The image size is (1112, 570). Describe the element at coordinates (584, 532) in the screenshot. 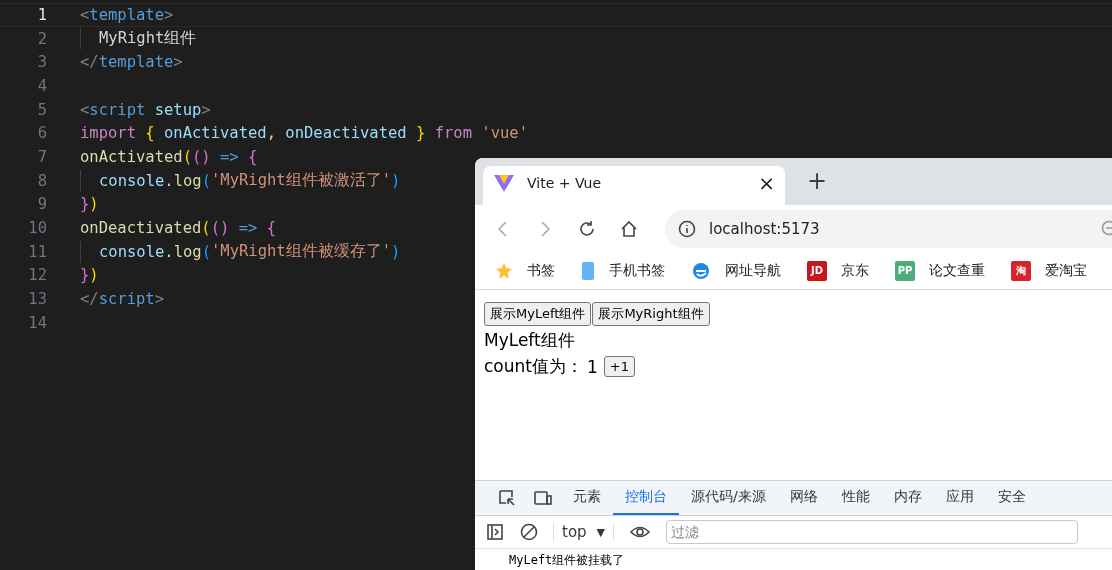

I see `context-dropdown: top ▼` at that location.